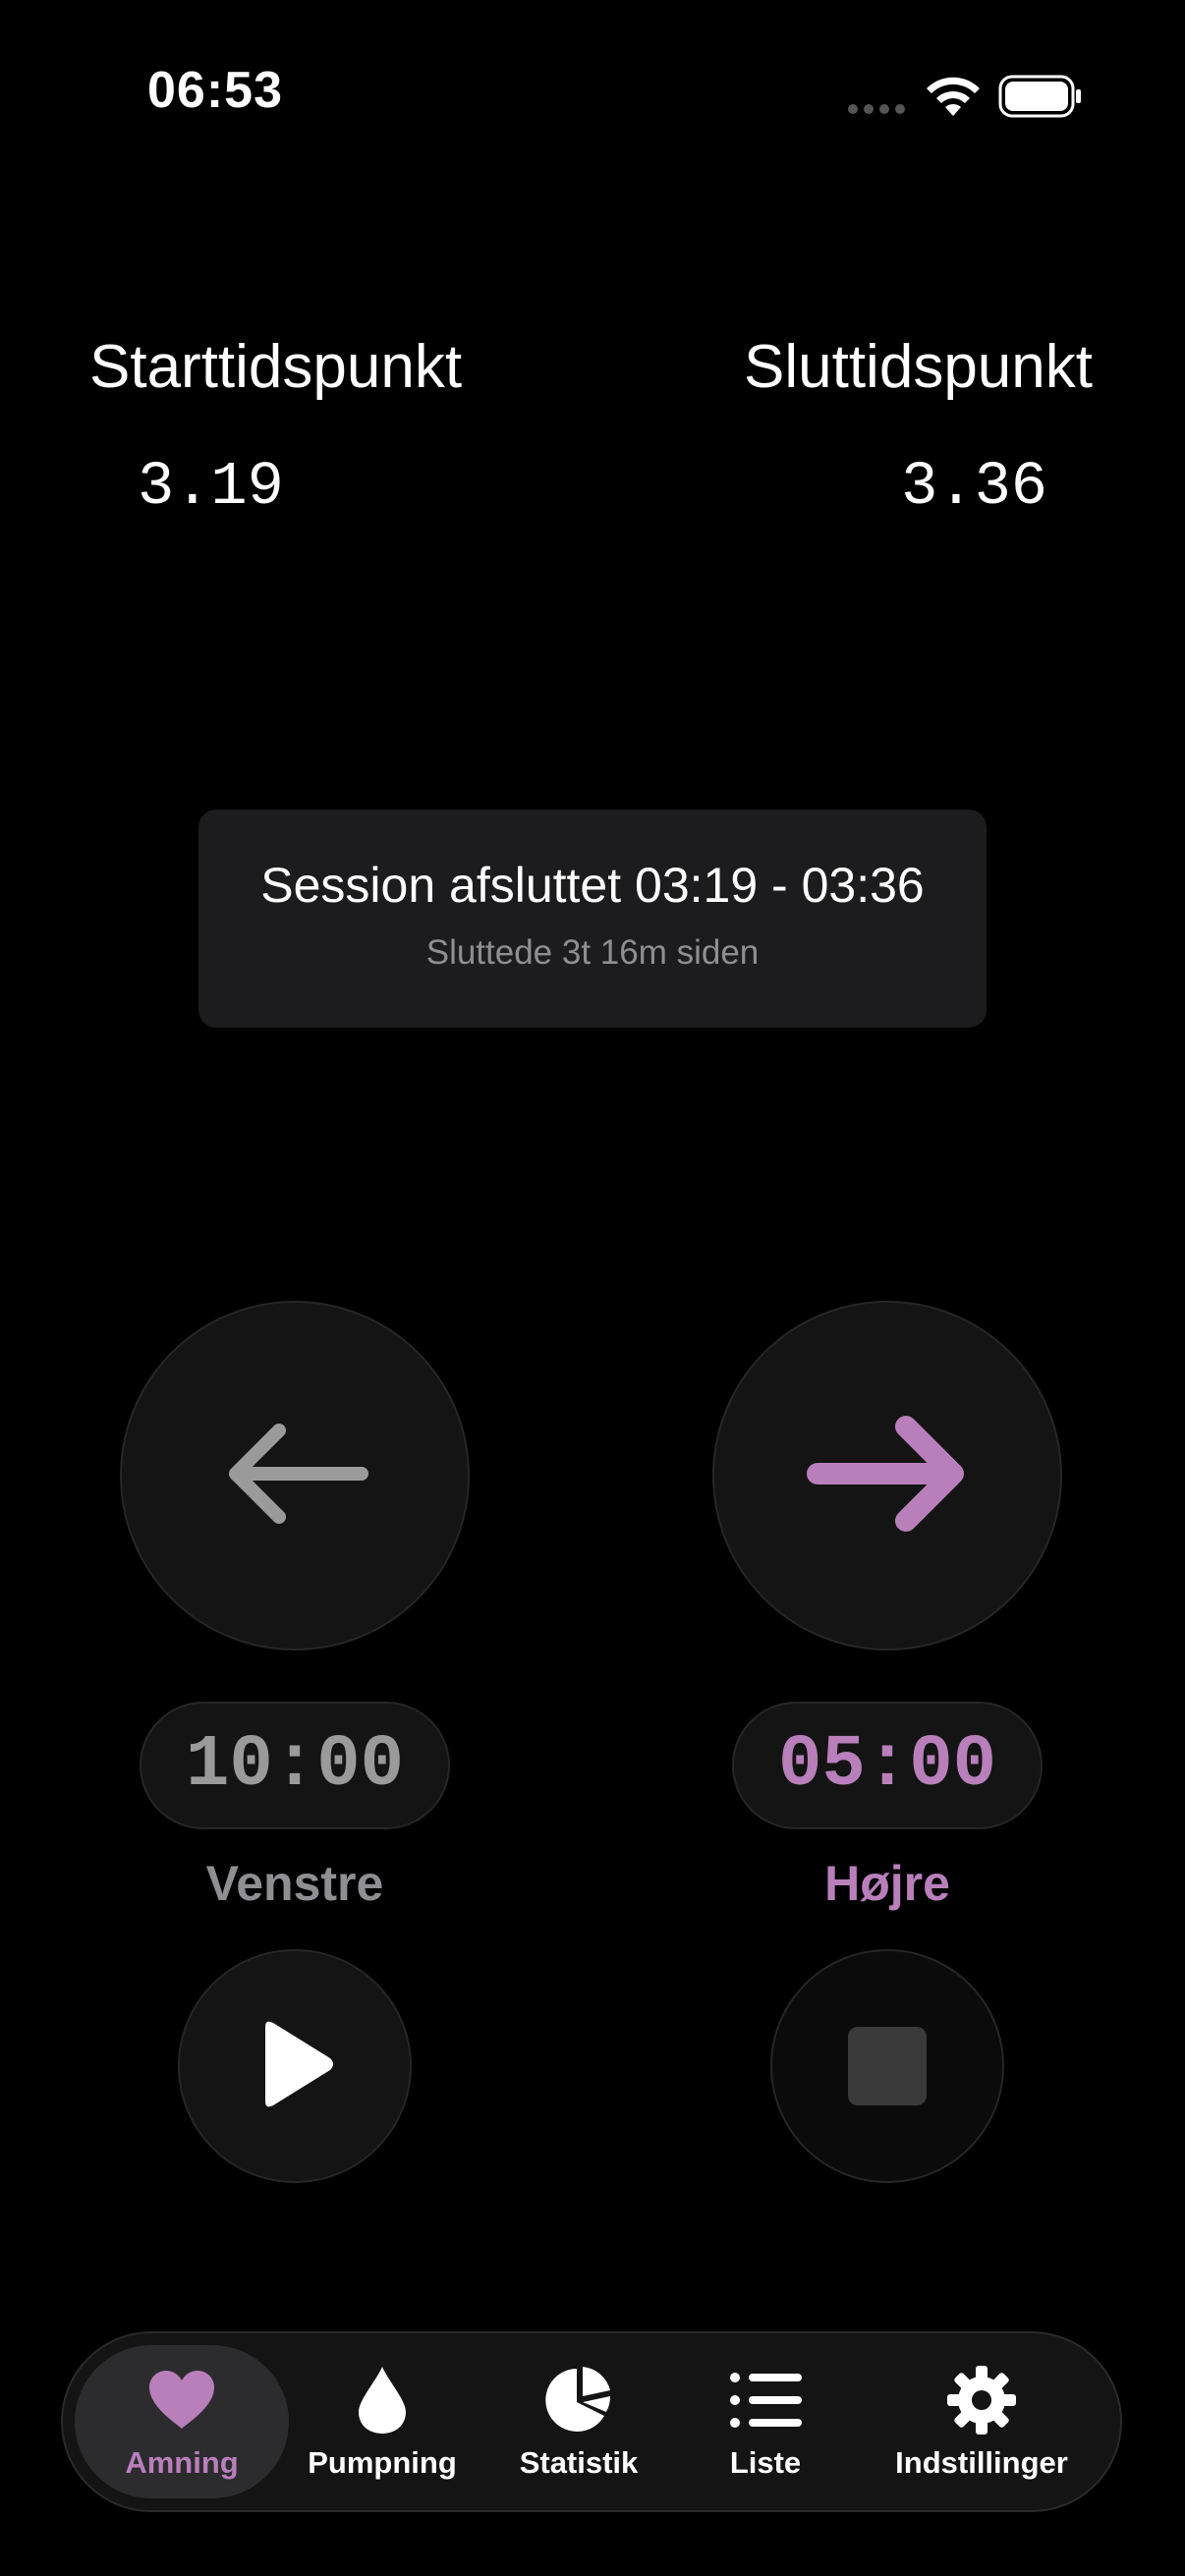  I want to click on list-icon, so click(766, 2400).